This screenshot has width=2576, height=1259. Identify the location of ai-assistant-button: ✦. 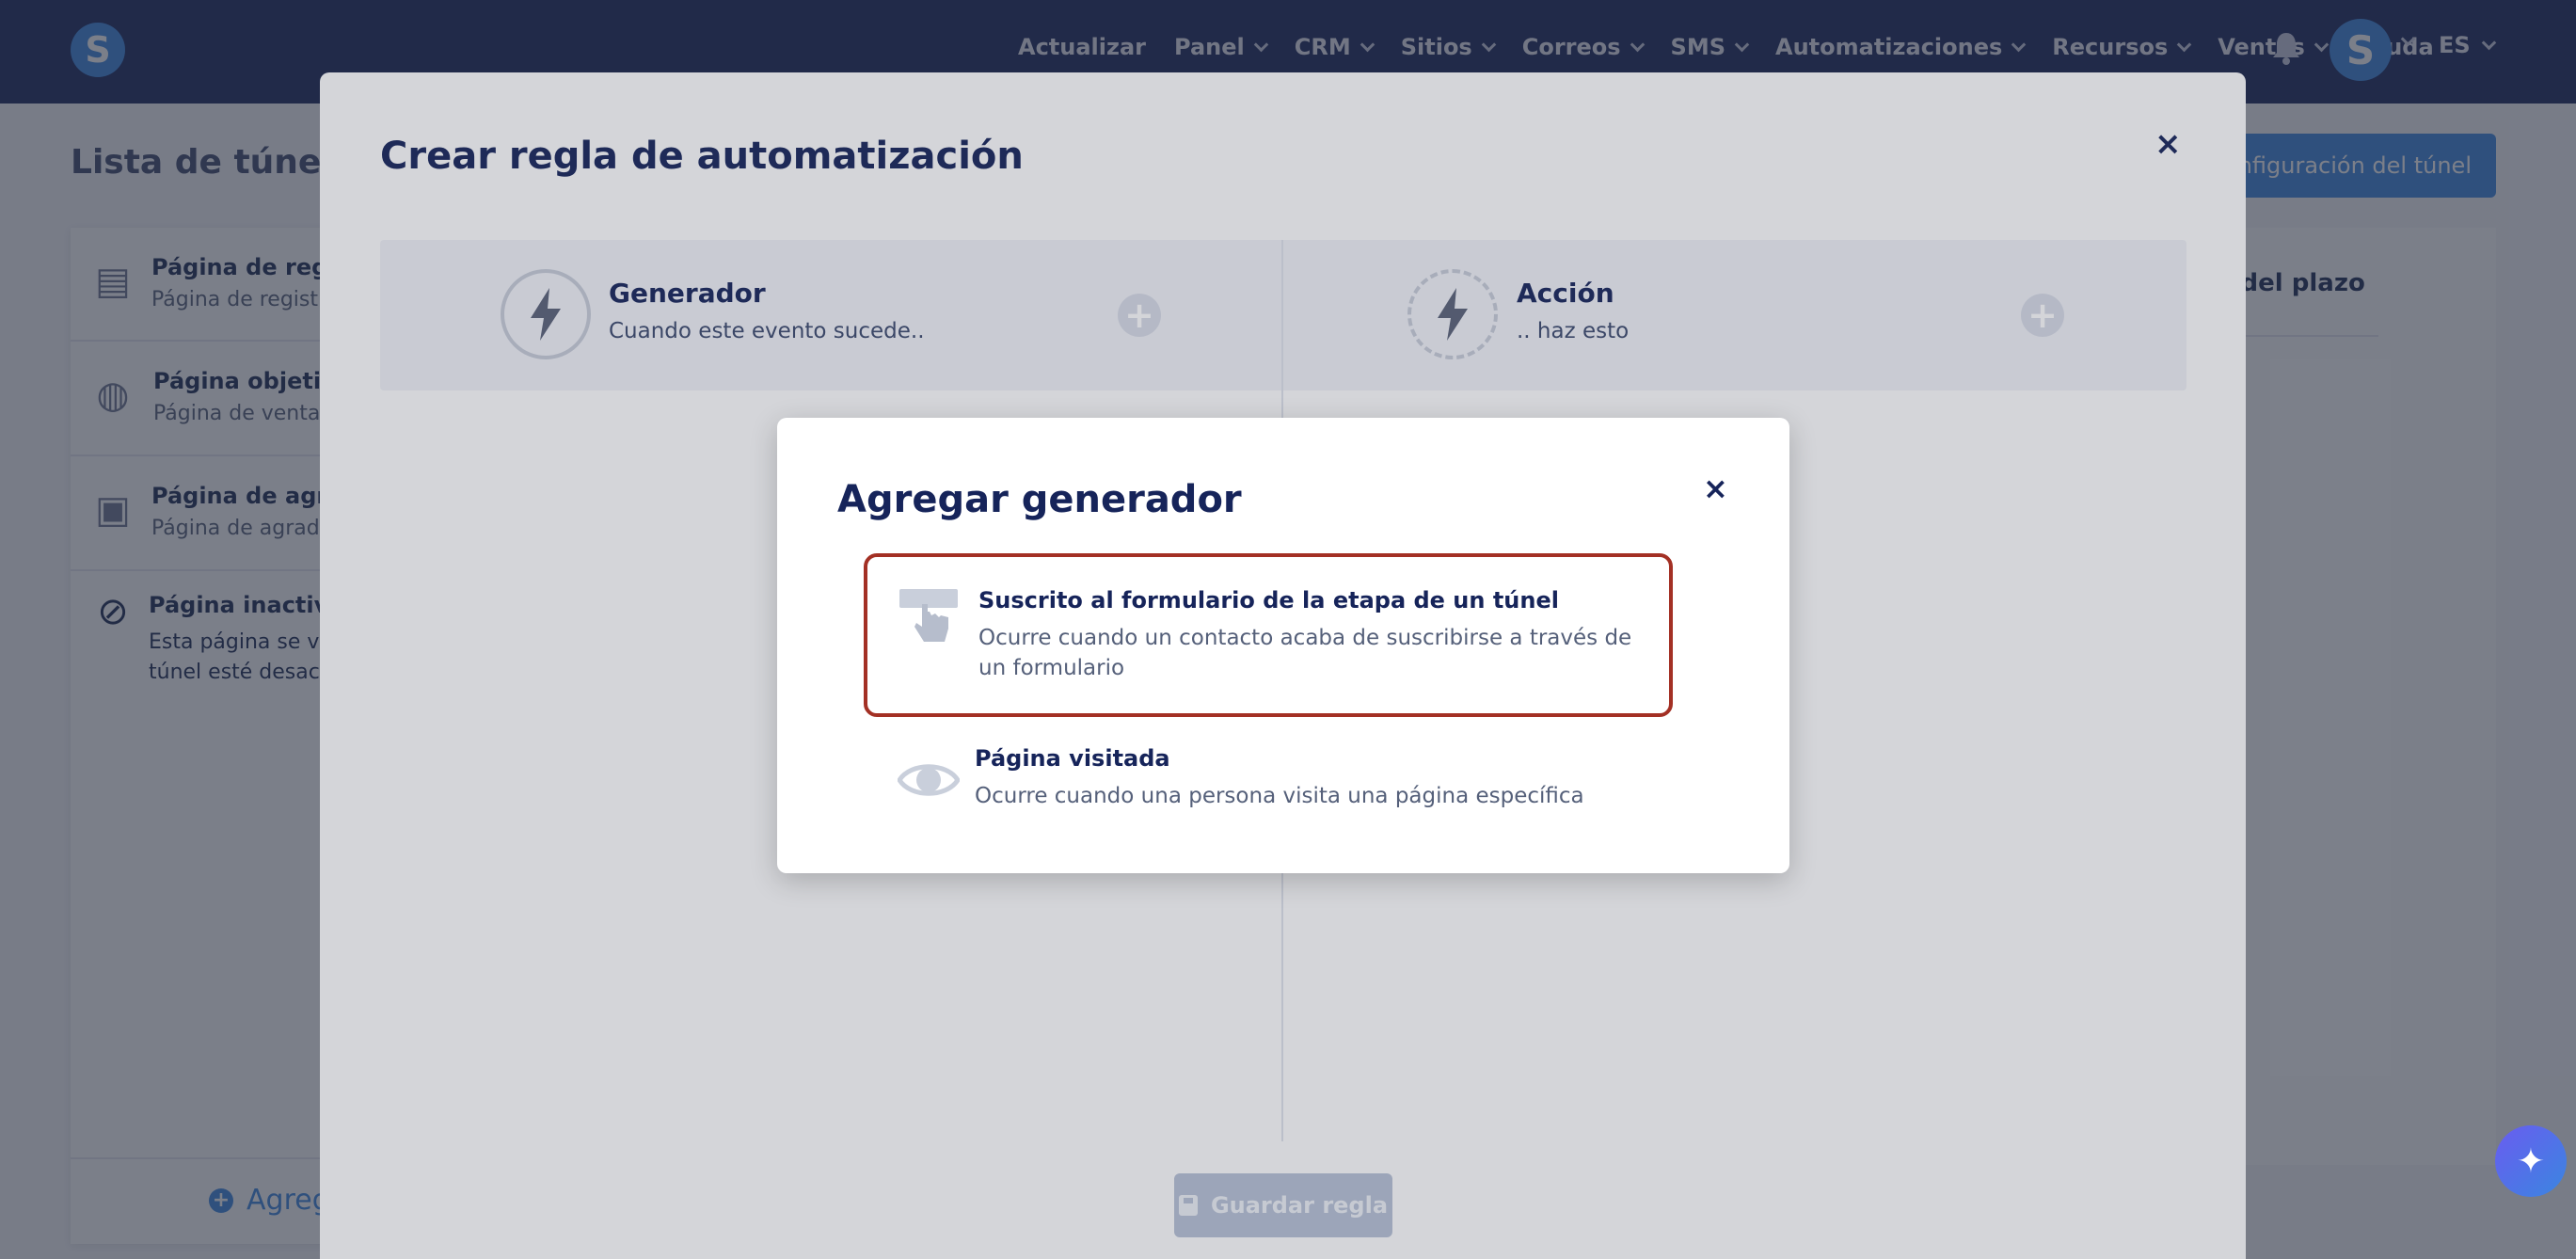
(2531, 1161).